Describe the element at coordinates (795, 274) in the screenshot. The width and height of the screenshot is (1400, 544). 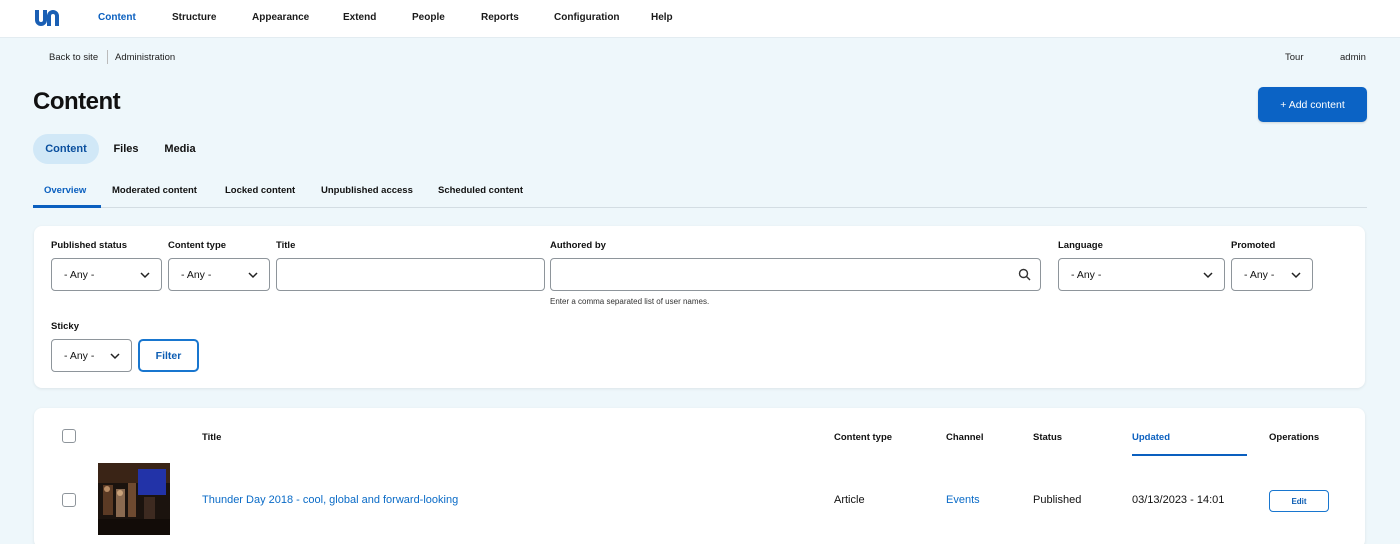
I see `authored-by-input` at that location.